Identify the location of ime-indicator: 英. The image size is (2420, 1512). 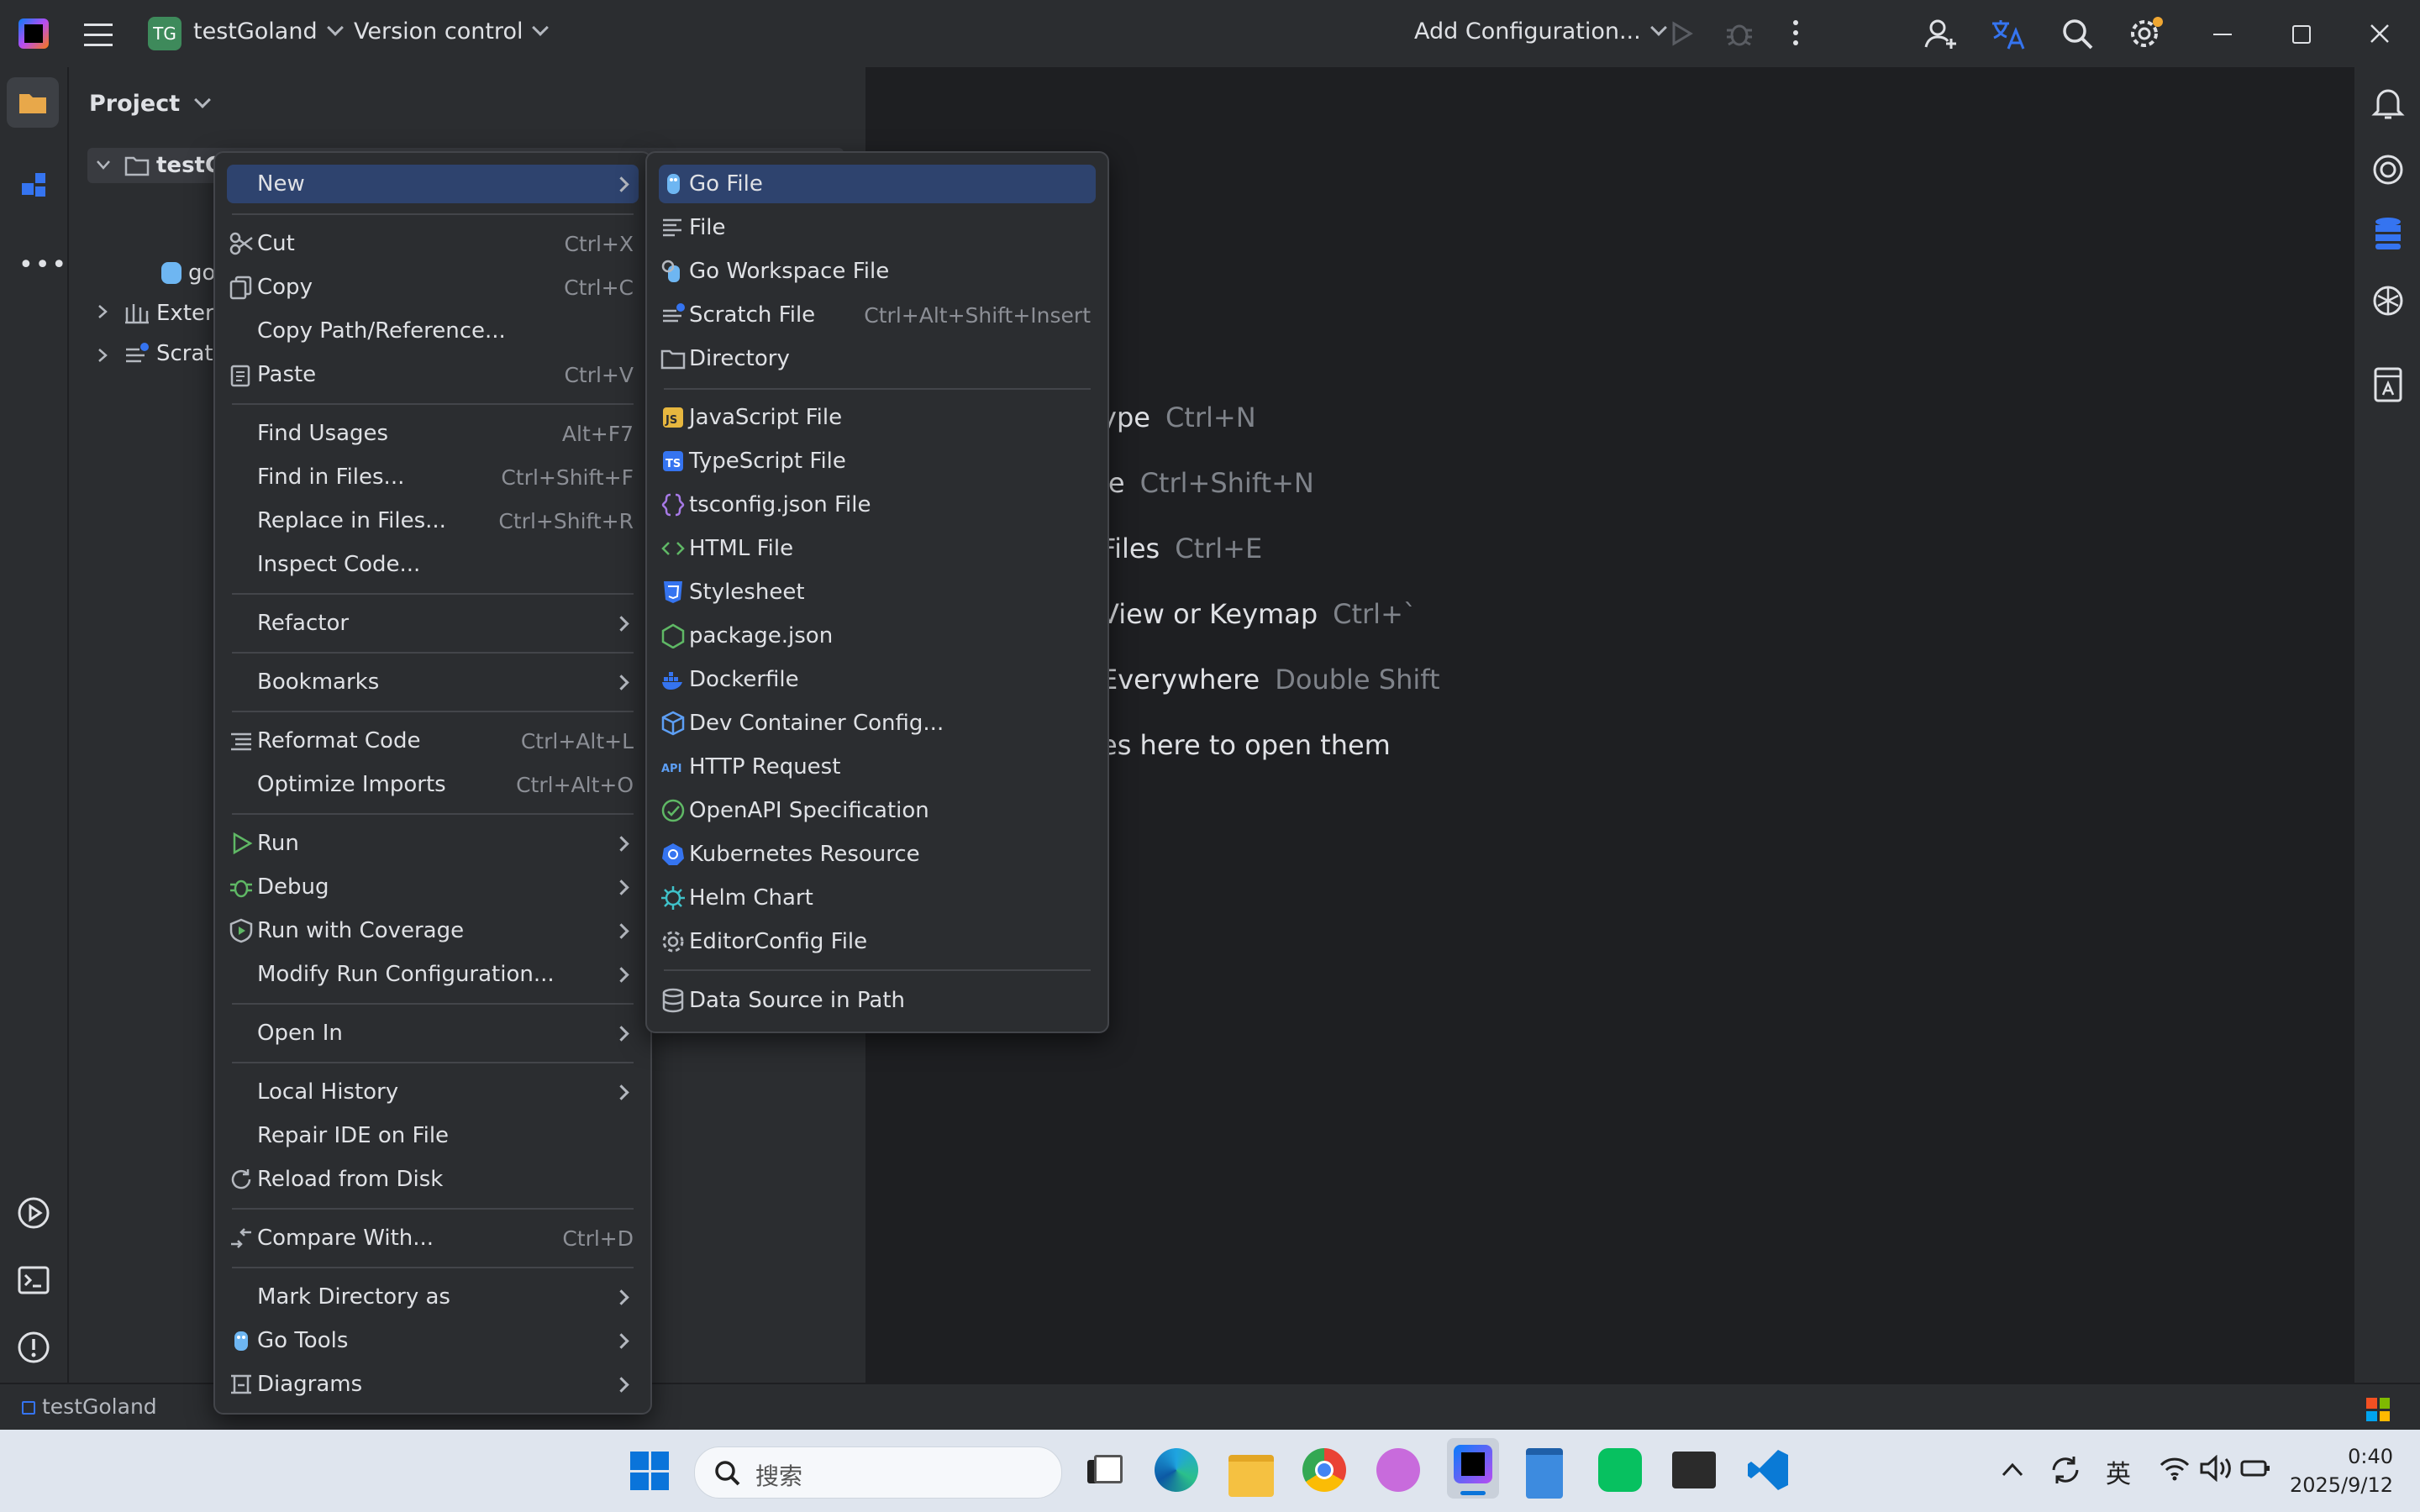
(2118, 1471).